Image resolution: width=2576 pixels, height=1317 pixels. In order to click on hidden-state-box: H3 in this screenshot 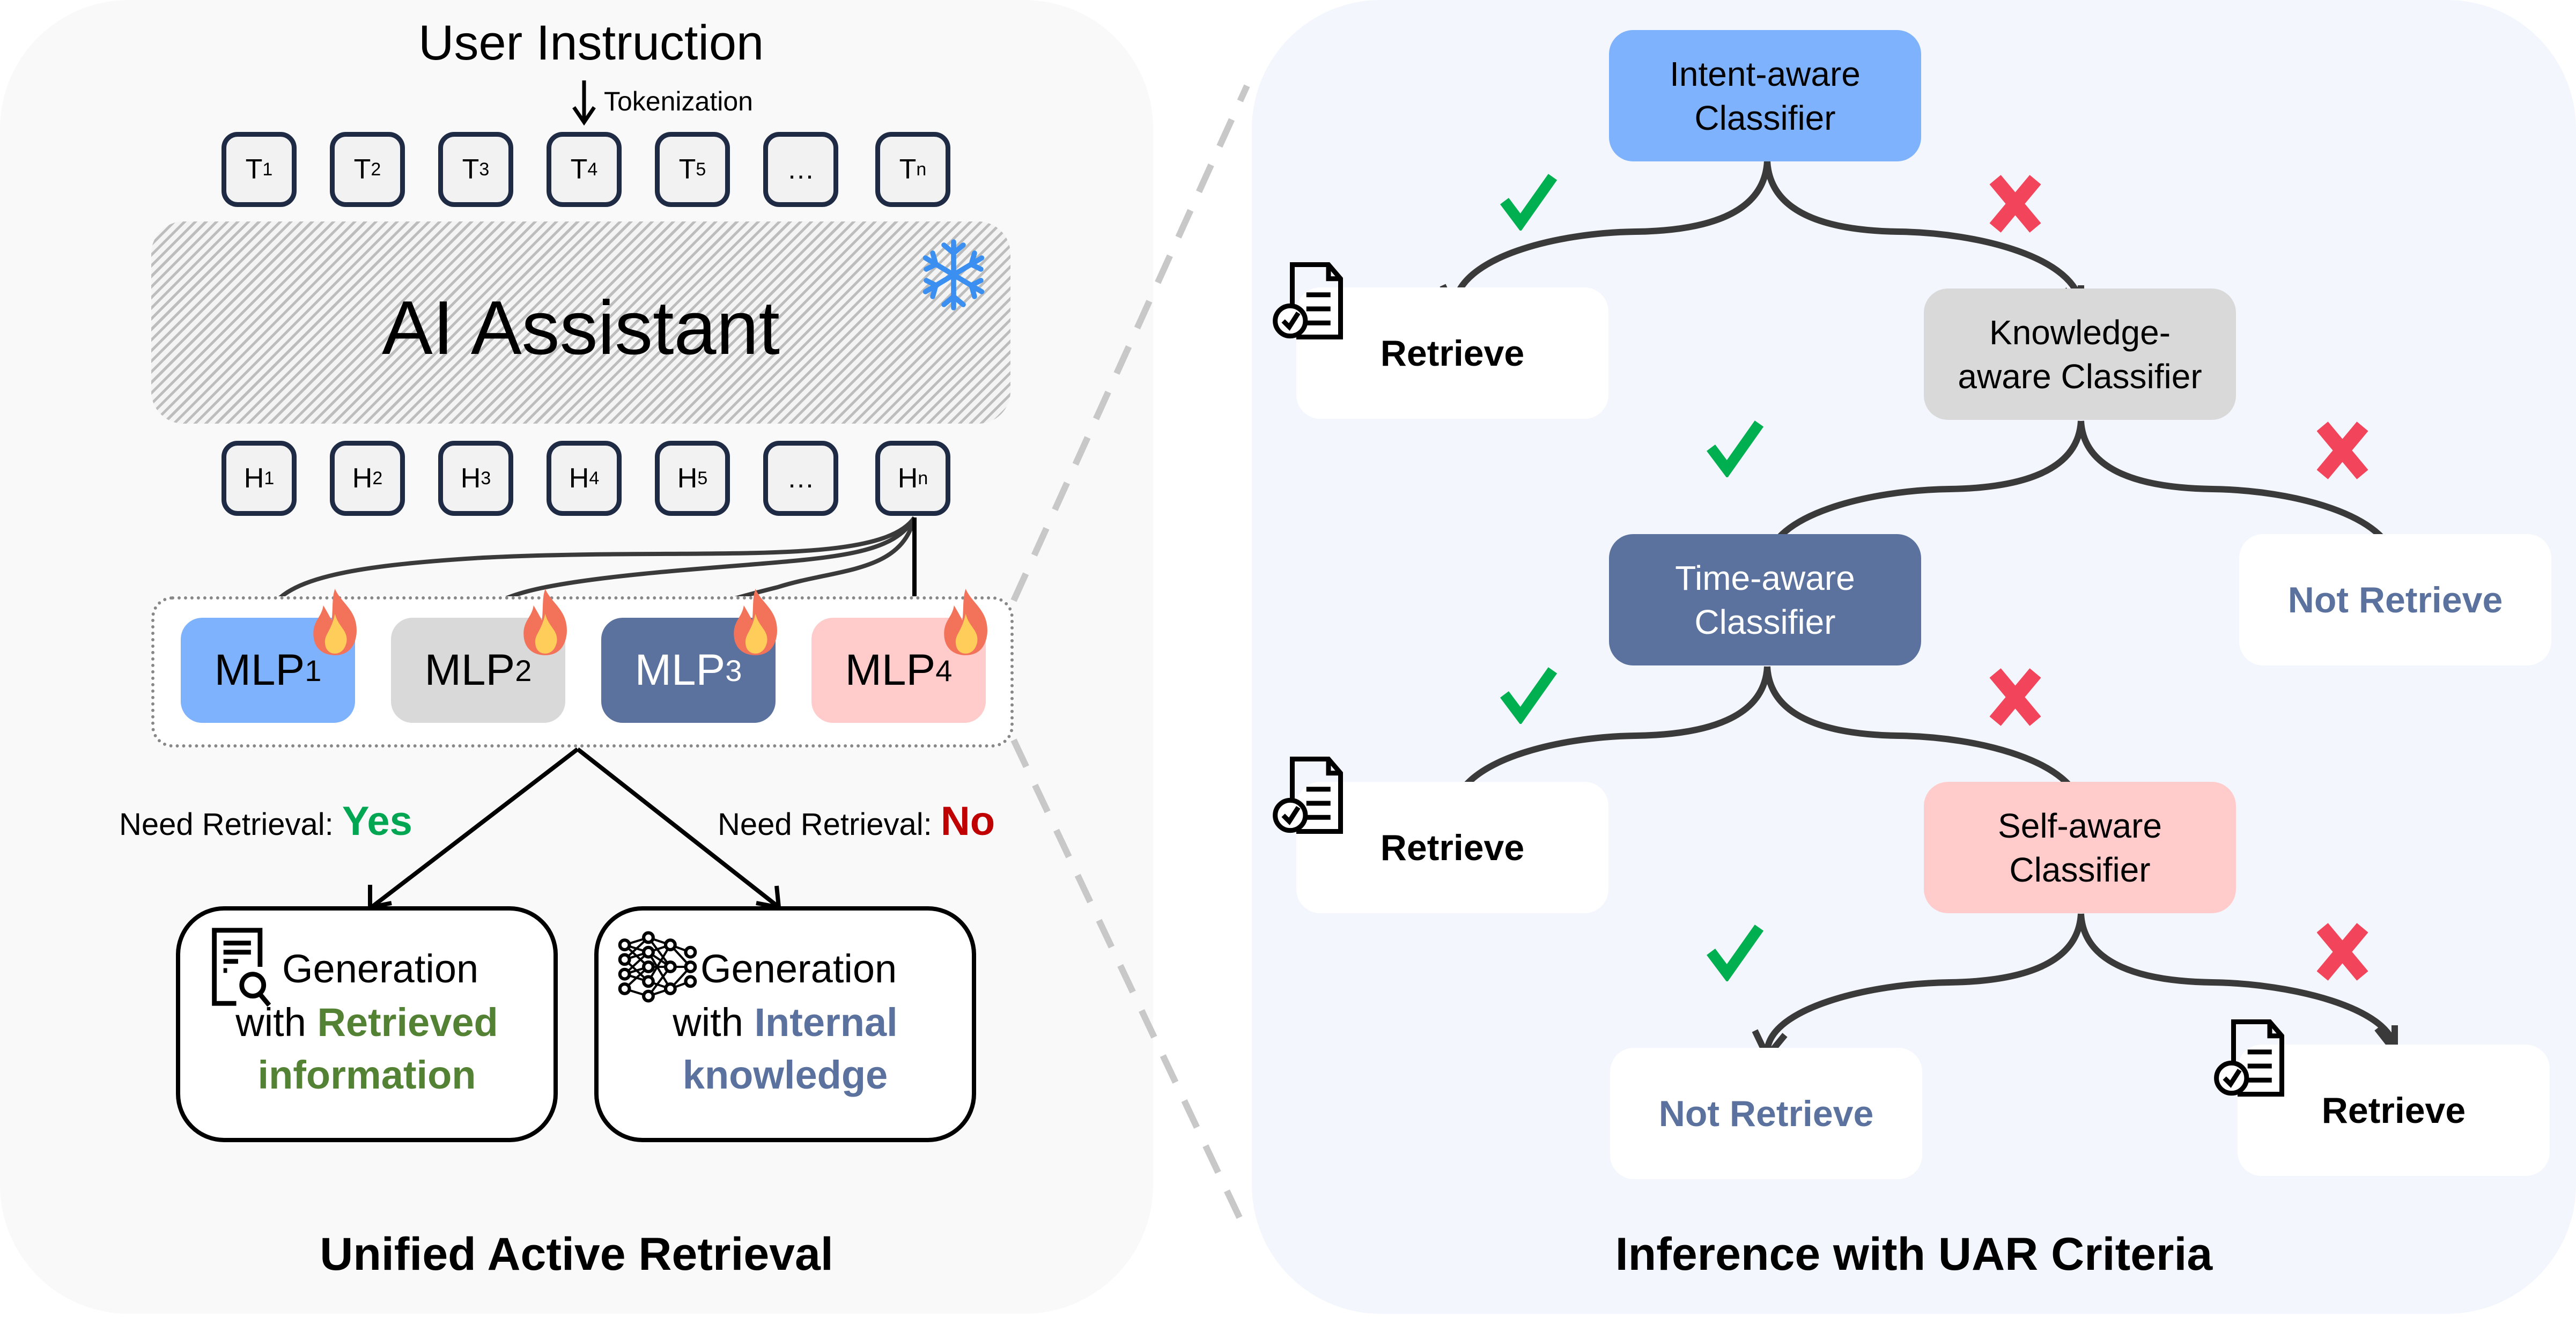, I will do `click(475, 478)`.